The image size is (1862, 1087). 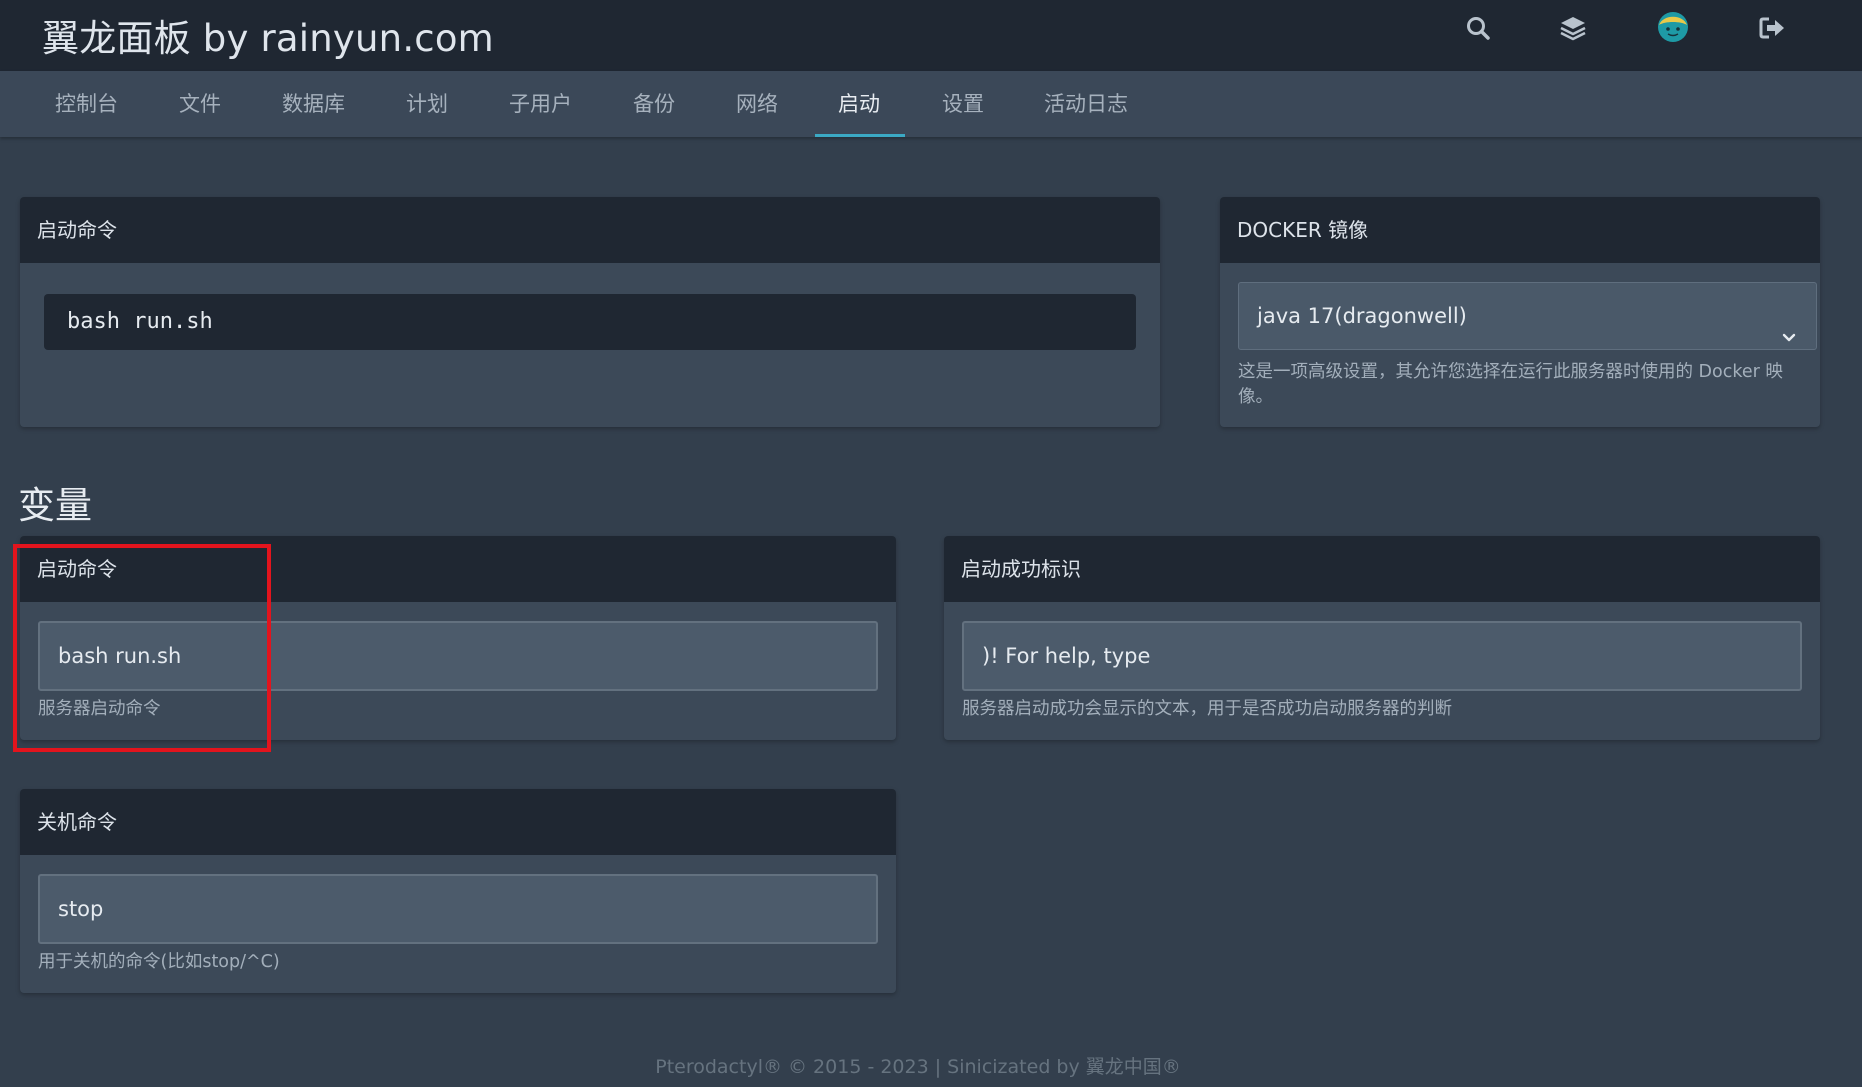 What do you see at coordinates (55, 505) in the screenshot?
I see `variables-heading: 变量` at bounding box center [55, 505].